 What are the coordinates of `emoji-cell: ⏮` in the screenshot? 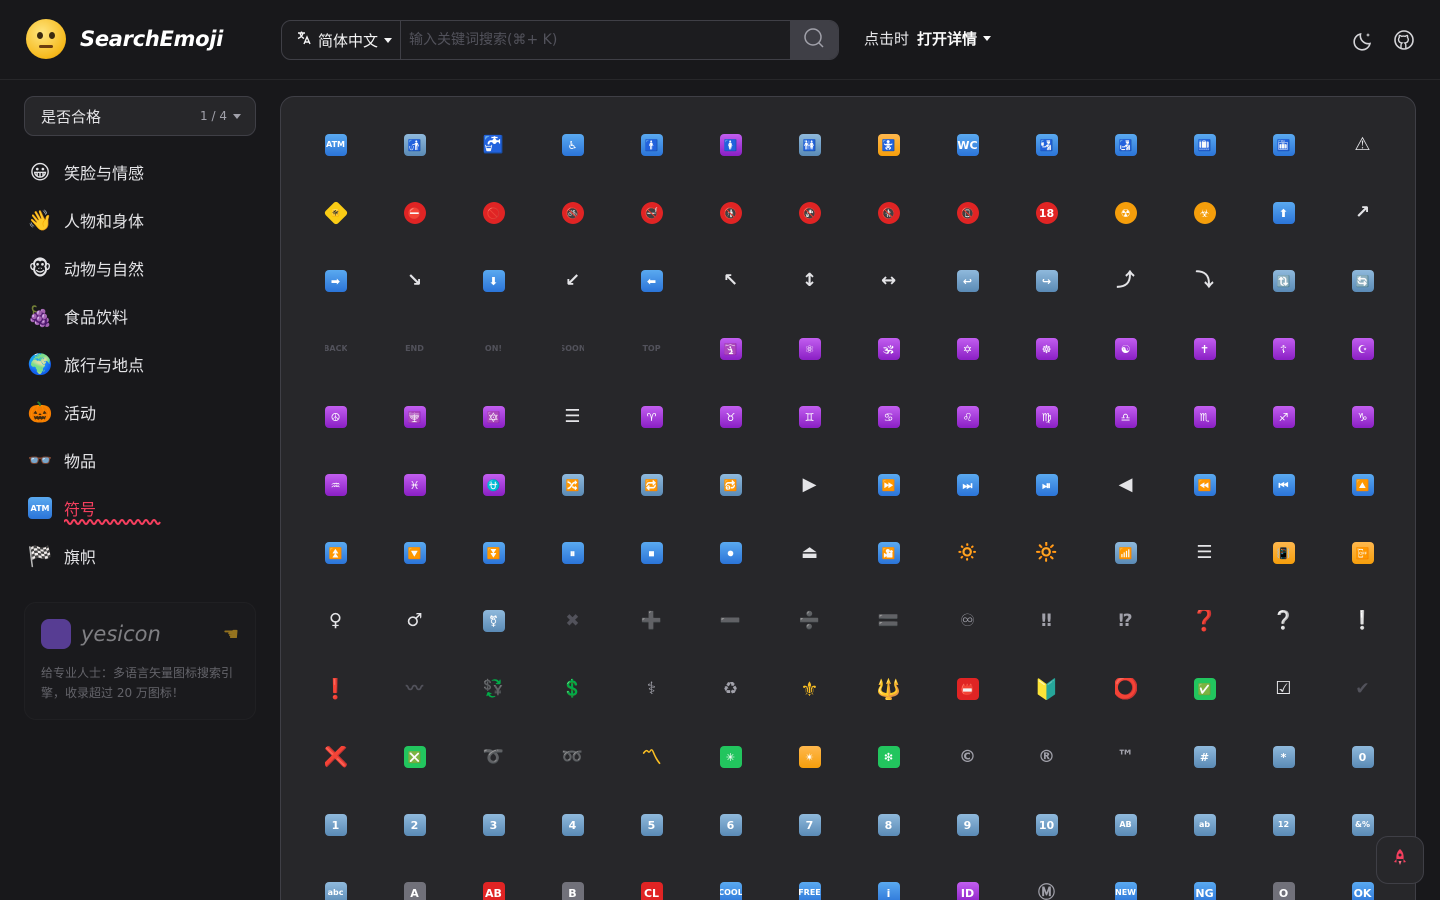 It's located at (1283, 485).